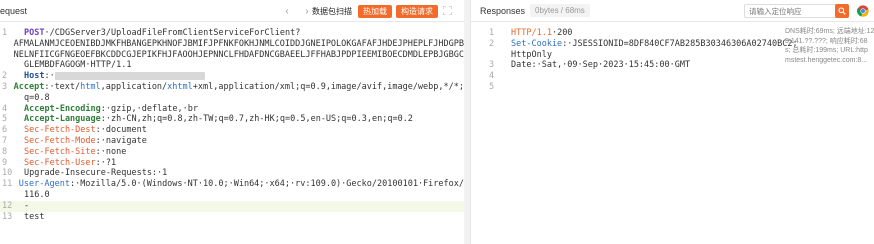  I want to click on code-token: :·none, so click(111, 151).